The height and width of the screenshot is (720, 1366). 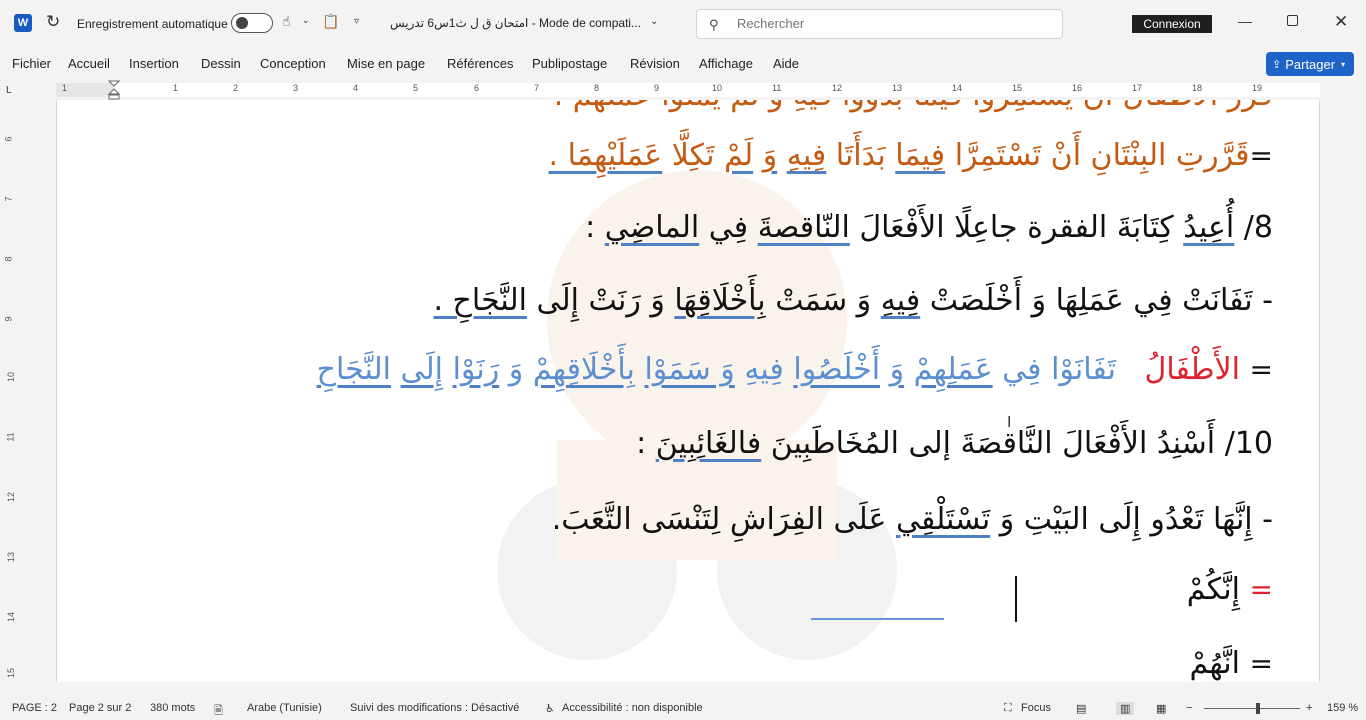 What do you see at coordinates (1081, 708) in the screenshot?
I see `read-mode-icon: ▤` at bounding box center [1081, 708].